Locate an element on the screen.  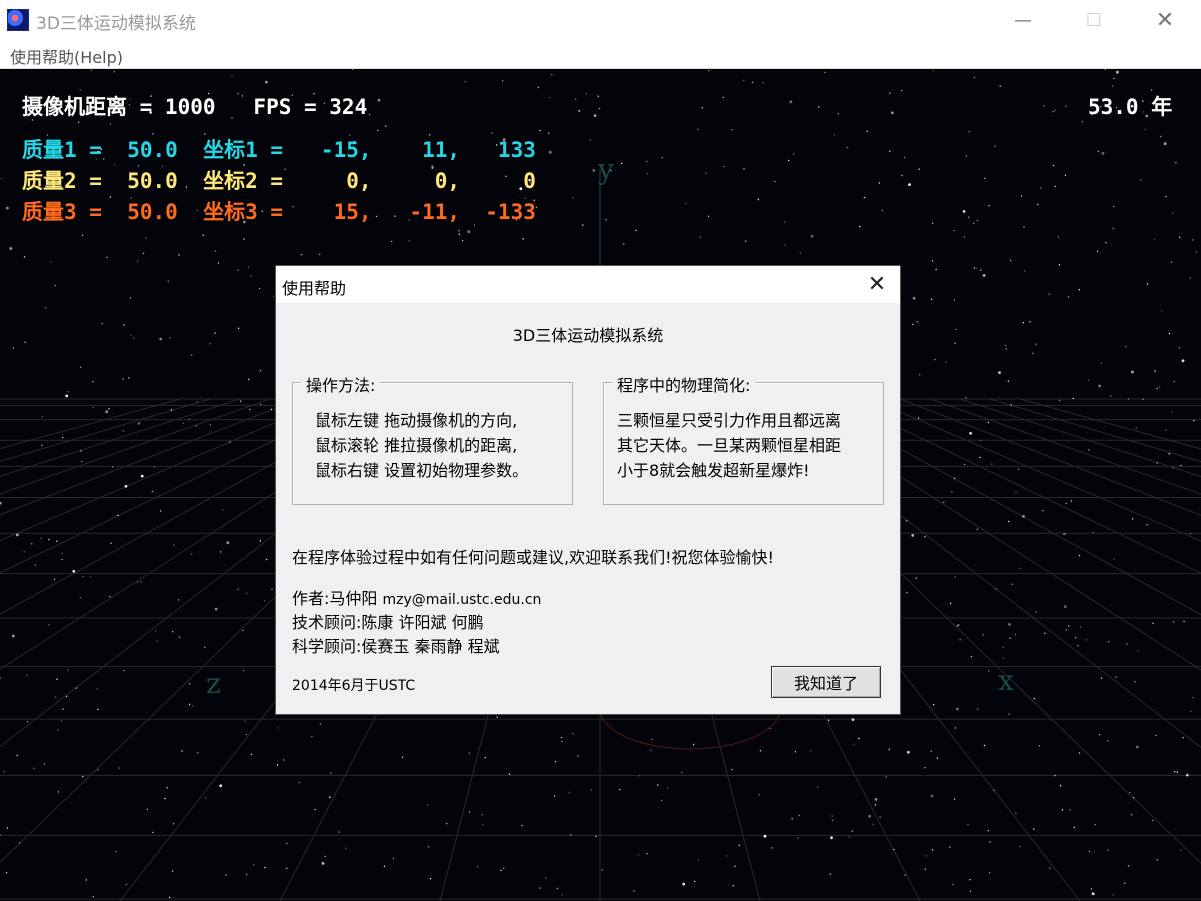
window-titlebar: 3D三体运动模拟系统 — ☐ ✕ is located at coordinates (600, 20).